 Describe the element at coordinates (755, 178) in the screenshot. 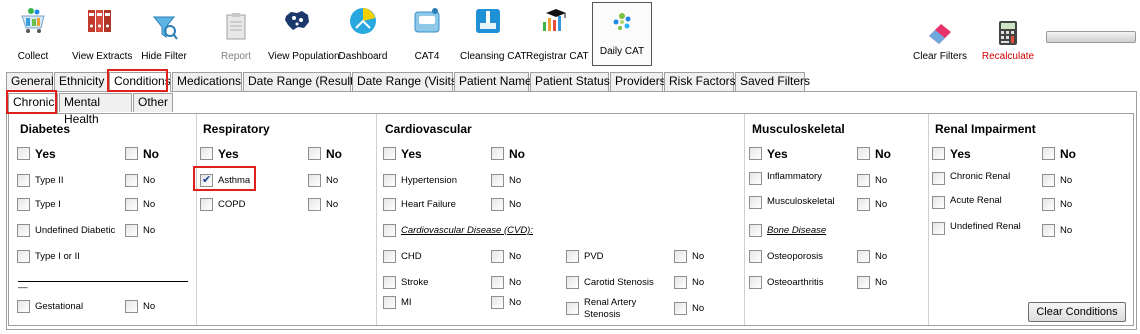

I see `inflammatory-checkbox` at that location.